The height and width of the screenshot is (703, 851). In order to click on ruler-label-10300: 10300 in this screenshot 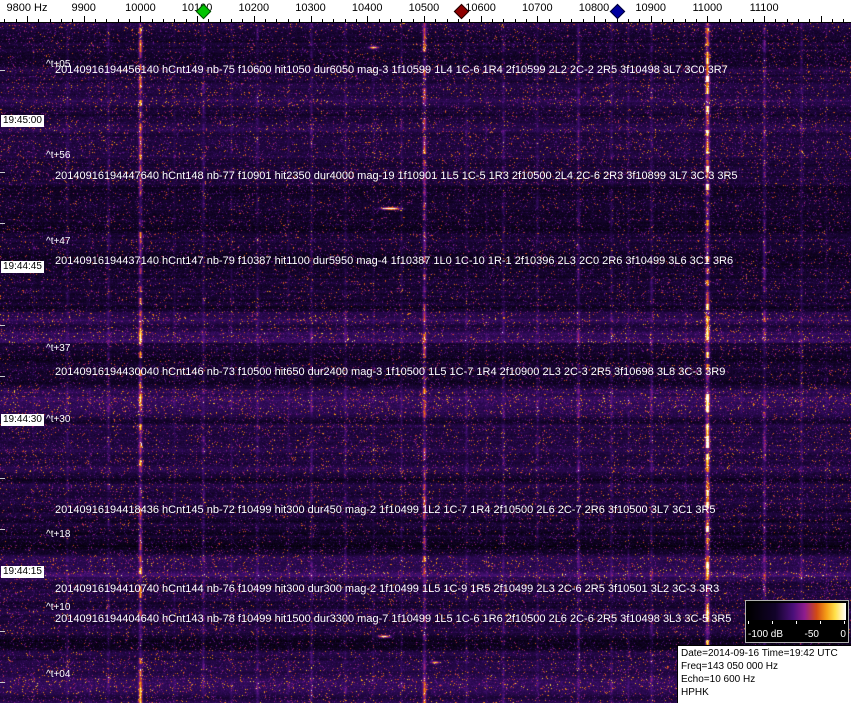, I will do `click(310, 8)`.